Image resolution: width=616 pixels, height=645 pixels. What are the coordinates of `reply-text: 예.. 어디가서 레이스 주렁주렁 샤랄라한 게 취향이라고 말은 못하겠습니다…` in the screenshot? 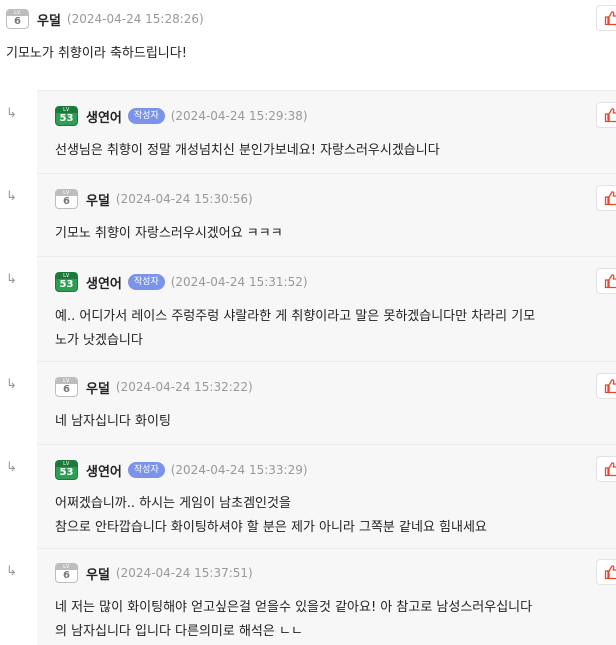 It's located at (295, 328).